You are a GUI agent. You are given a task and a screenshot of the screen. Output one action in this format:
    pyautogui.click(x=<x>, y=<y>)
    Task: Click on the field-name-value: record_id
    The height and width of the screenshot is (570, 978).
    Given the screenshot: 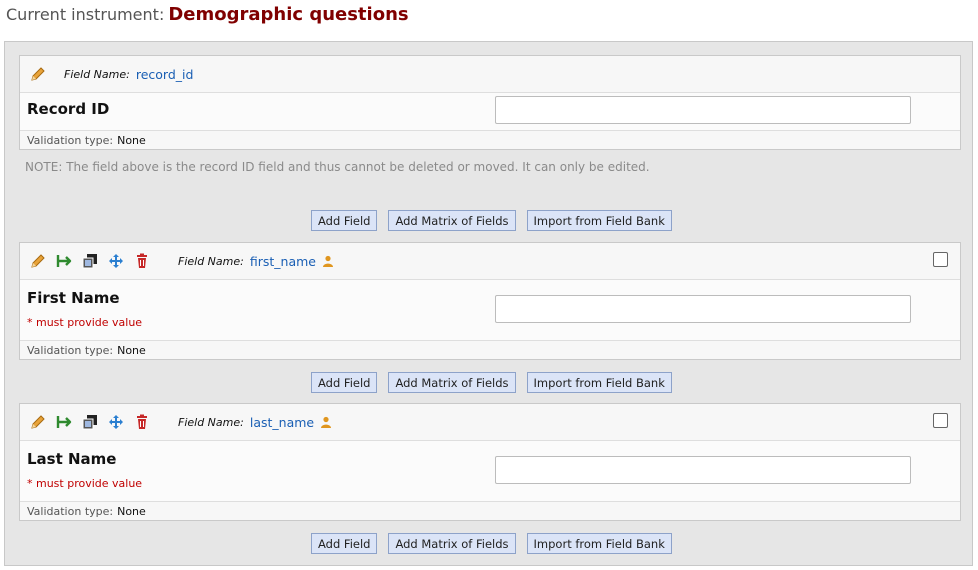 What is the action you would take?
    pyautogui.click(x=164, y=74)
    